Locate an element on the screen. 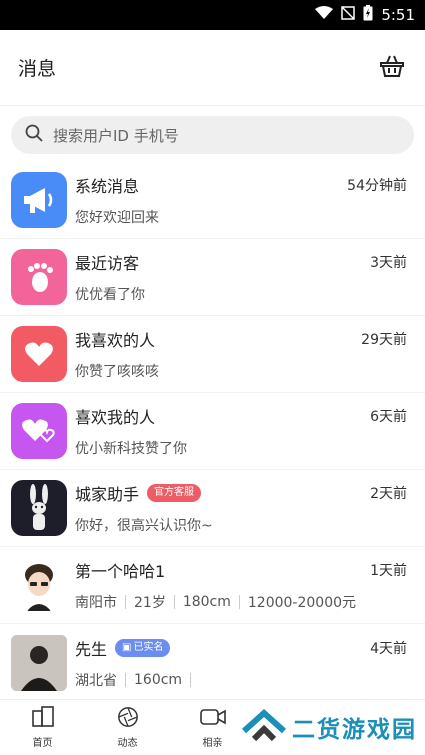 The width and height of the screenshot is (425, 755). watermark: 二货游戏园 is located at coordinates (329, 727).